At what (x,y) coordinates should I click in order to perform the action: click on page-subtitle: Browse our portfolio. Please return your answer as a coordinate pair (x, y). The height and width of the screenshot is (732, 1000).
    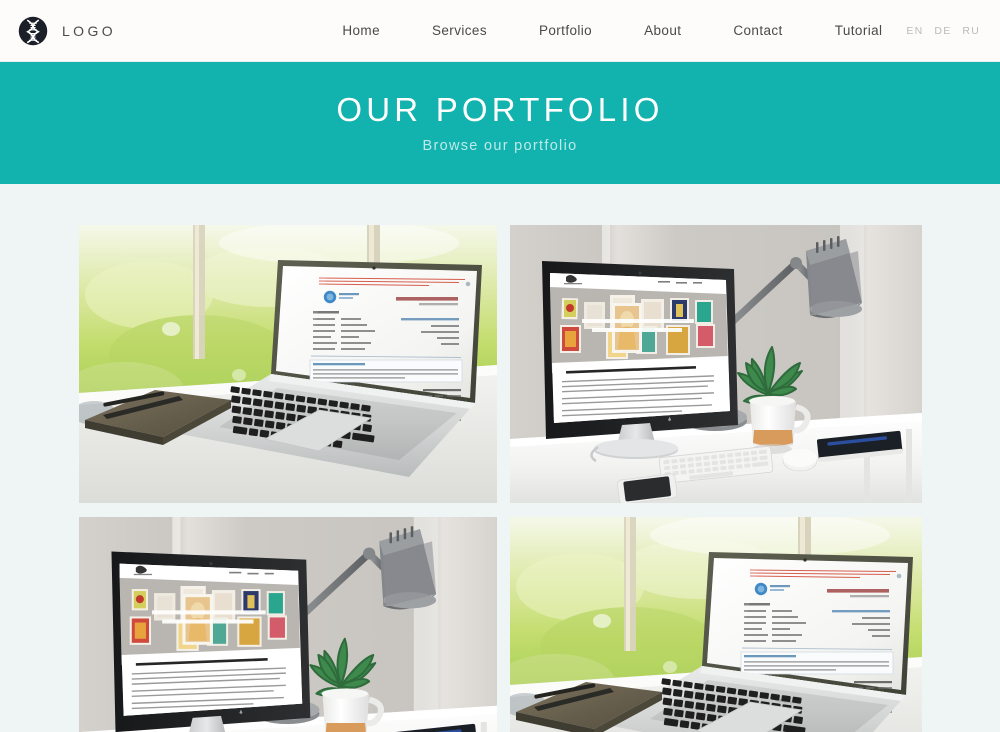
    Looking at the image, I should click on (500, 146).